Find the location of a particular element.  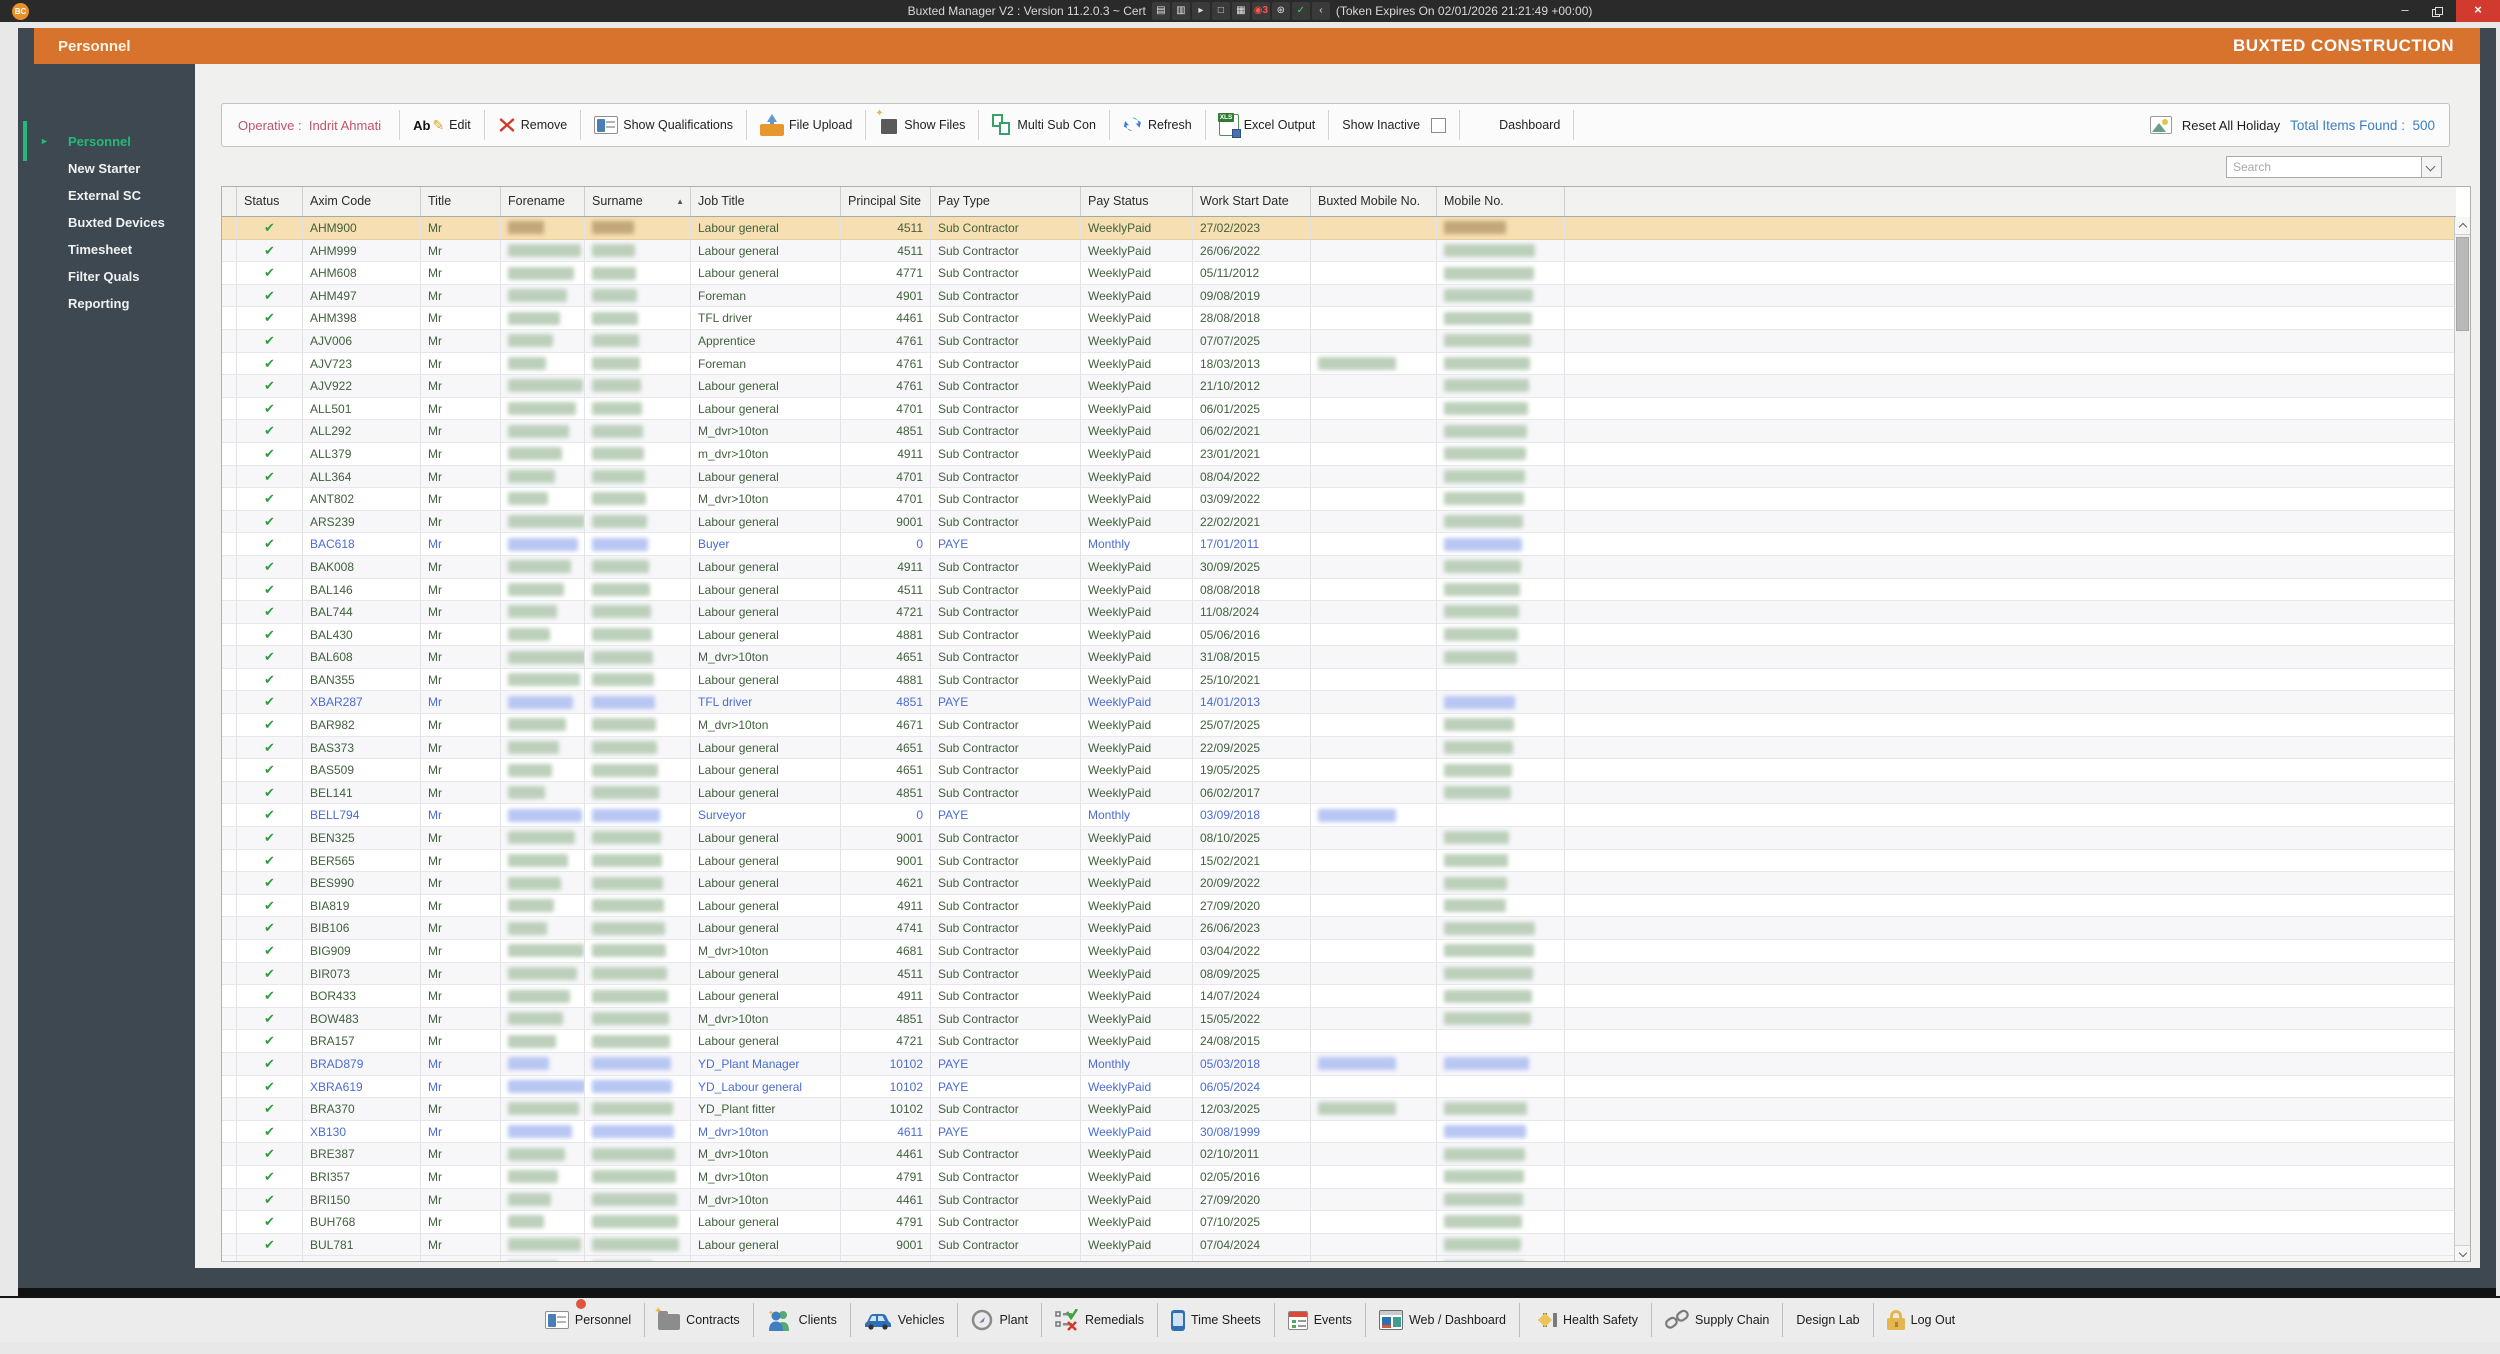

taskbar-item-vehicles: Vehicles is located at coordinates (904, 1320).